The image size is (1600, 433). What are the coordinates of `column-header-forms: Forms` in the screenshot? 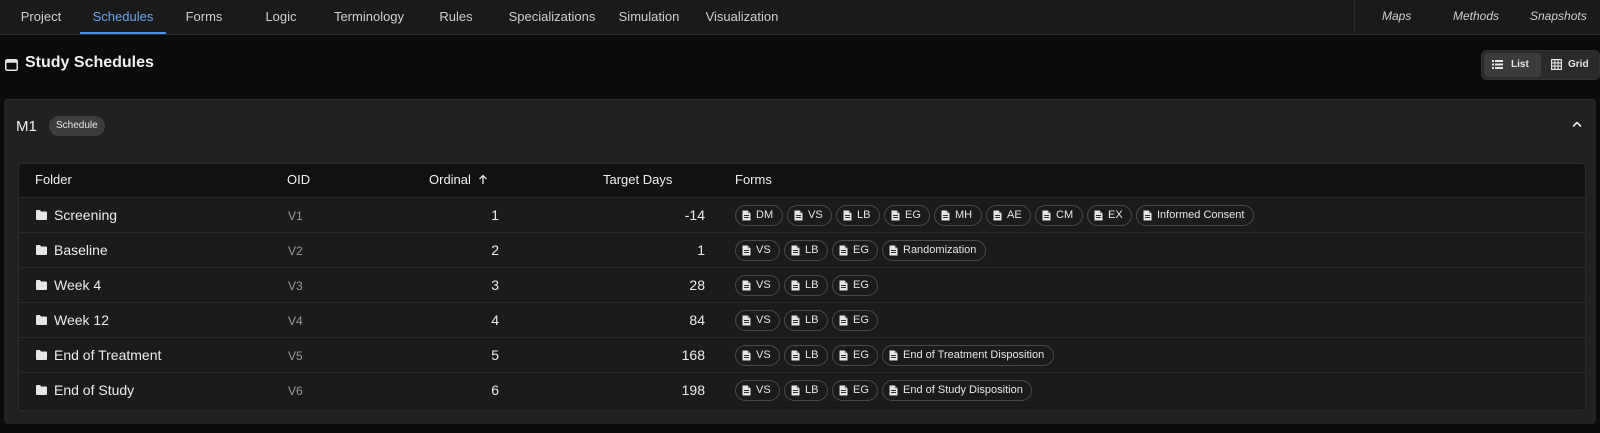 It's located at (753, 179).